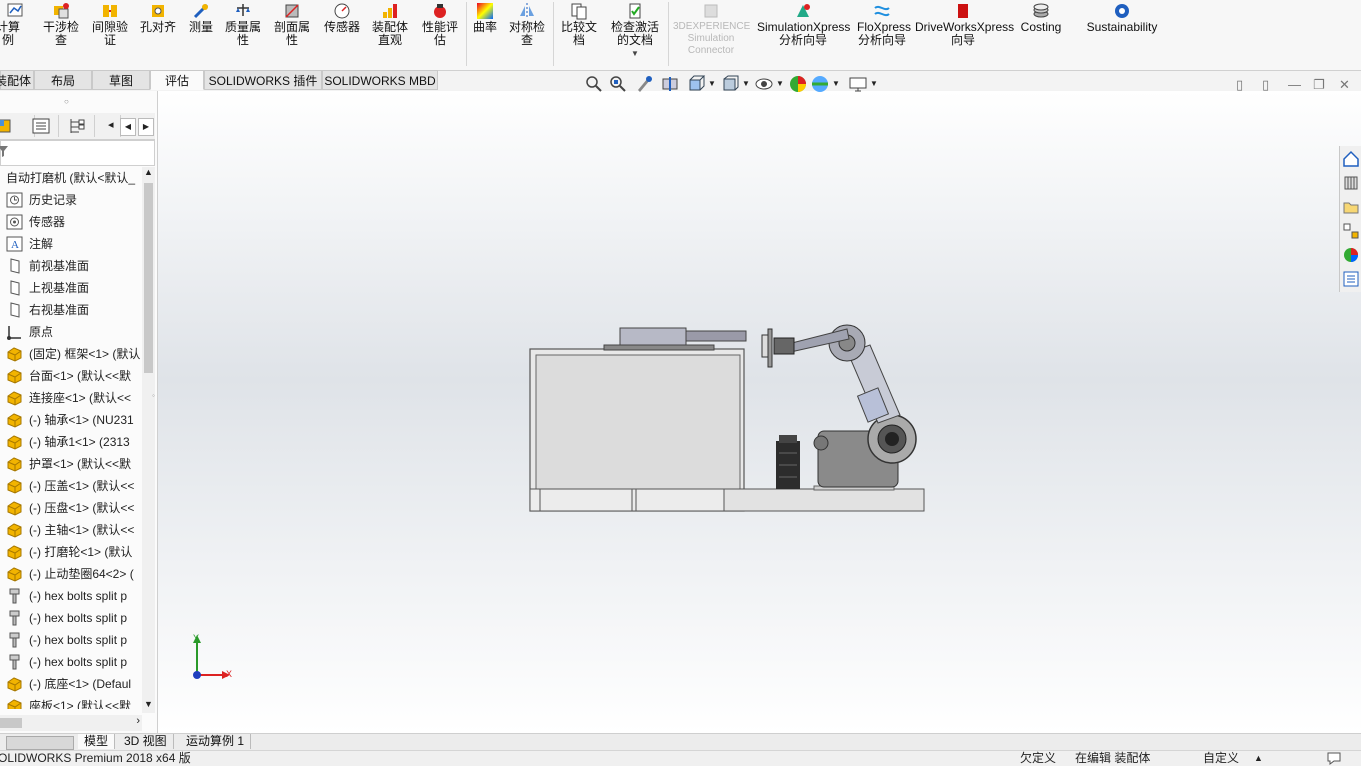 The width and height of the screenshot is (1361, 766). I want to click on tab-model: 模型, so click(97, 741).